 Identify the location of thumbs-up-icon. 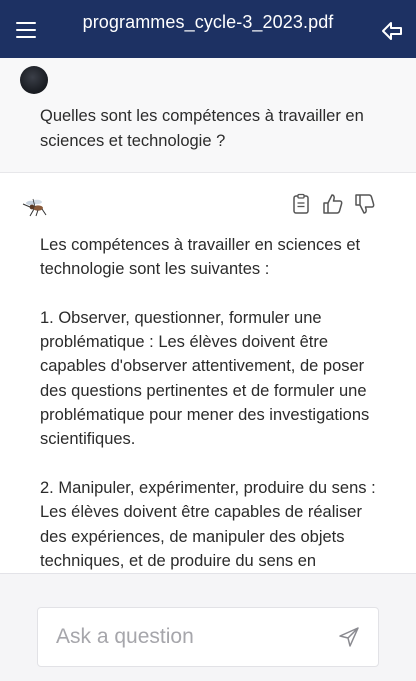
(333, 204).